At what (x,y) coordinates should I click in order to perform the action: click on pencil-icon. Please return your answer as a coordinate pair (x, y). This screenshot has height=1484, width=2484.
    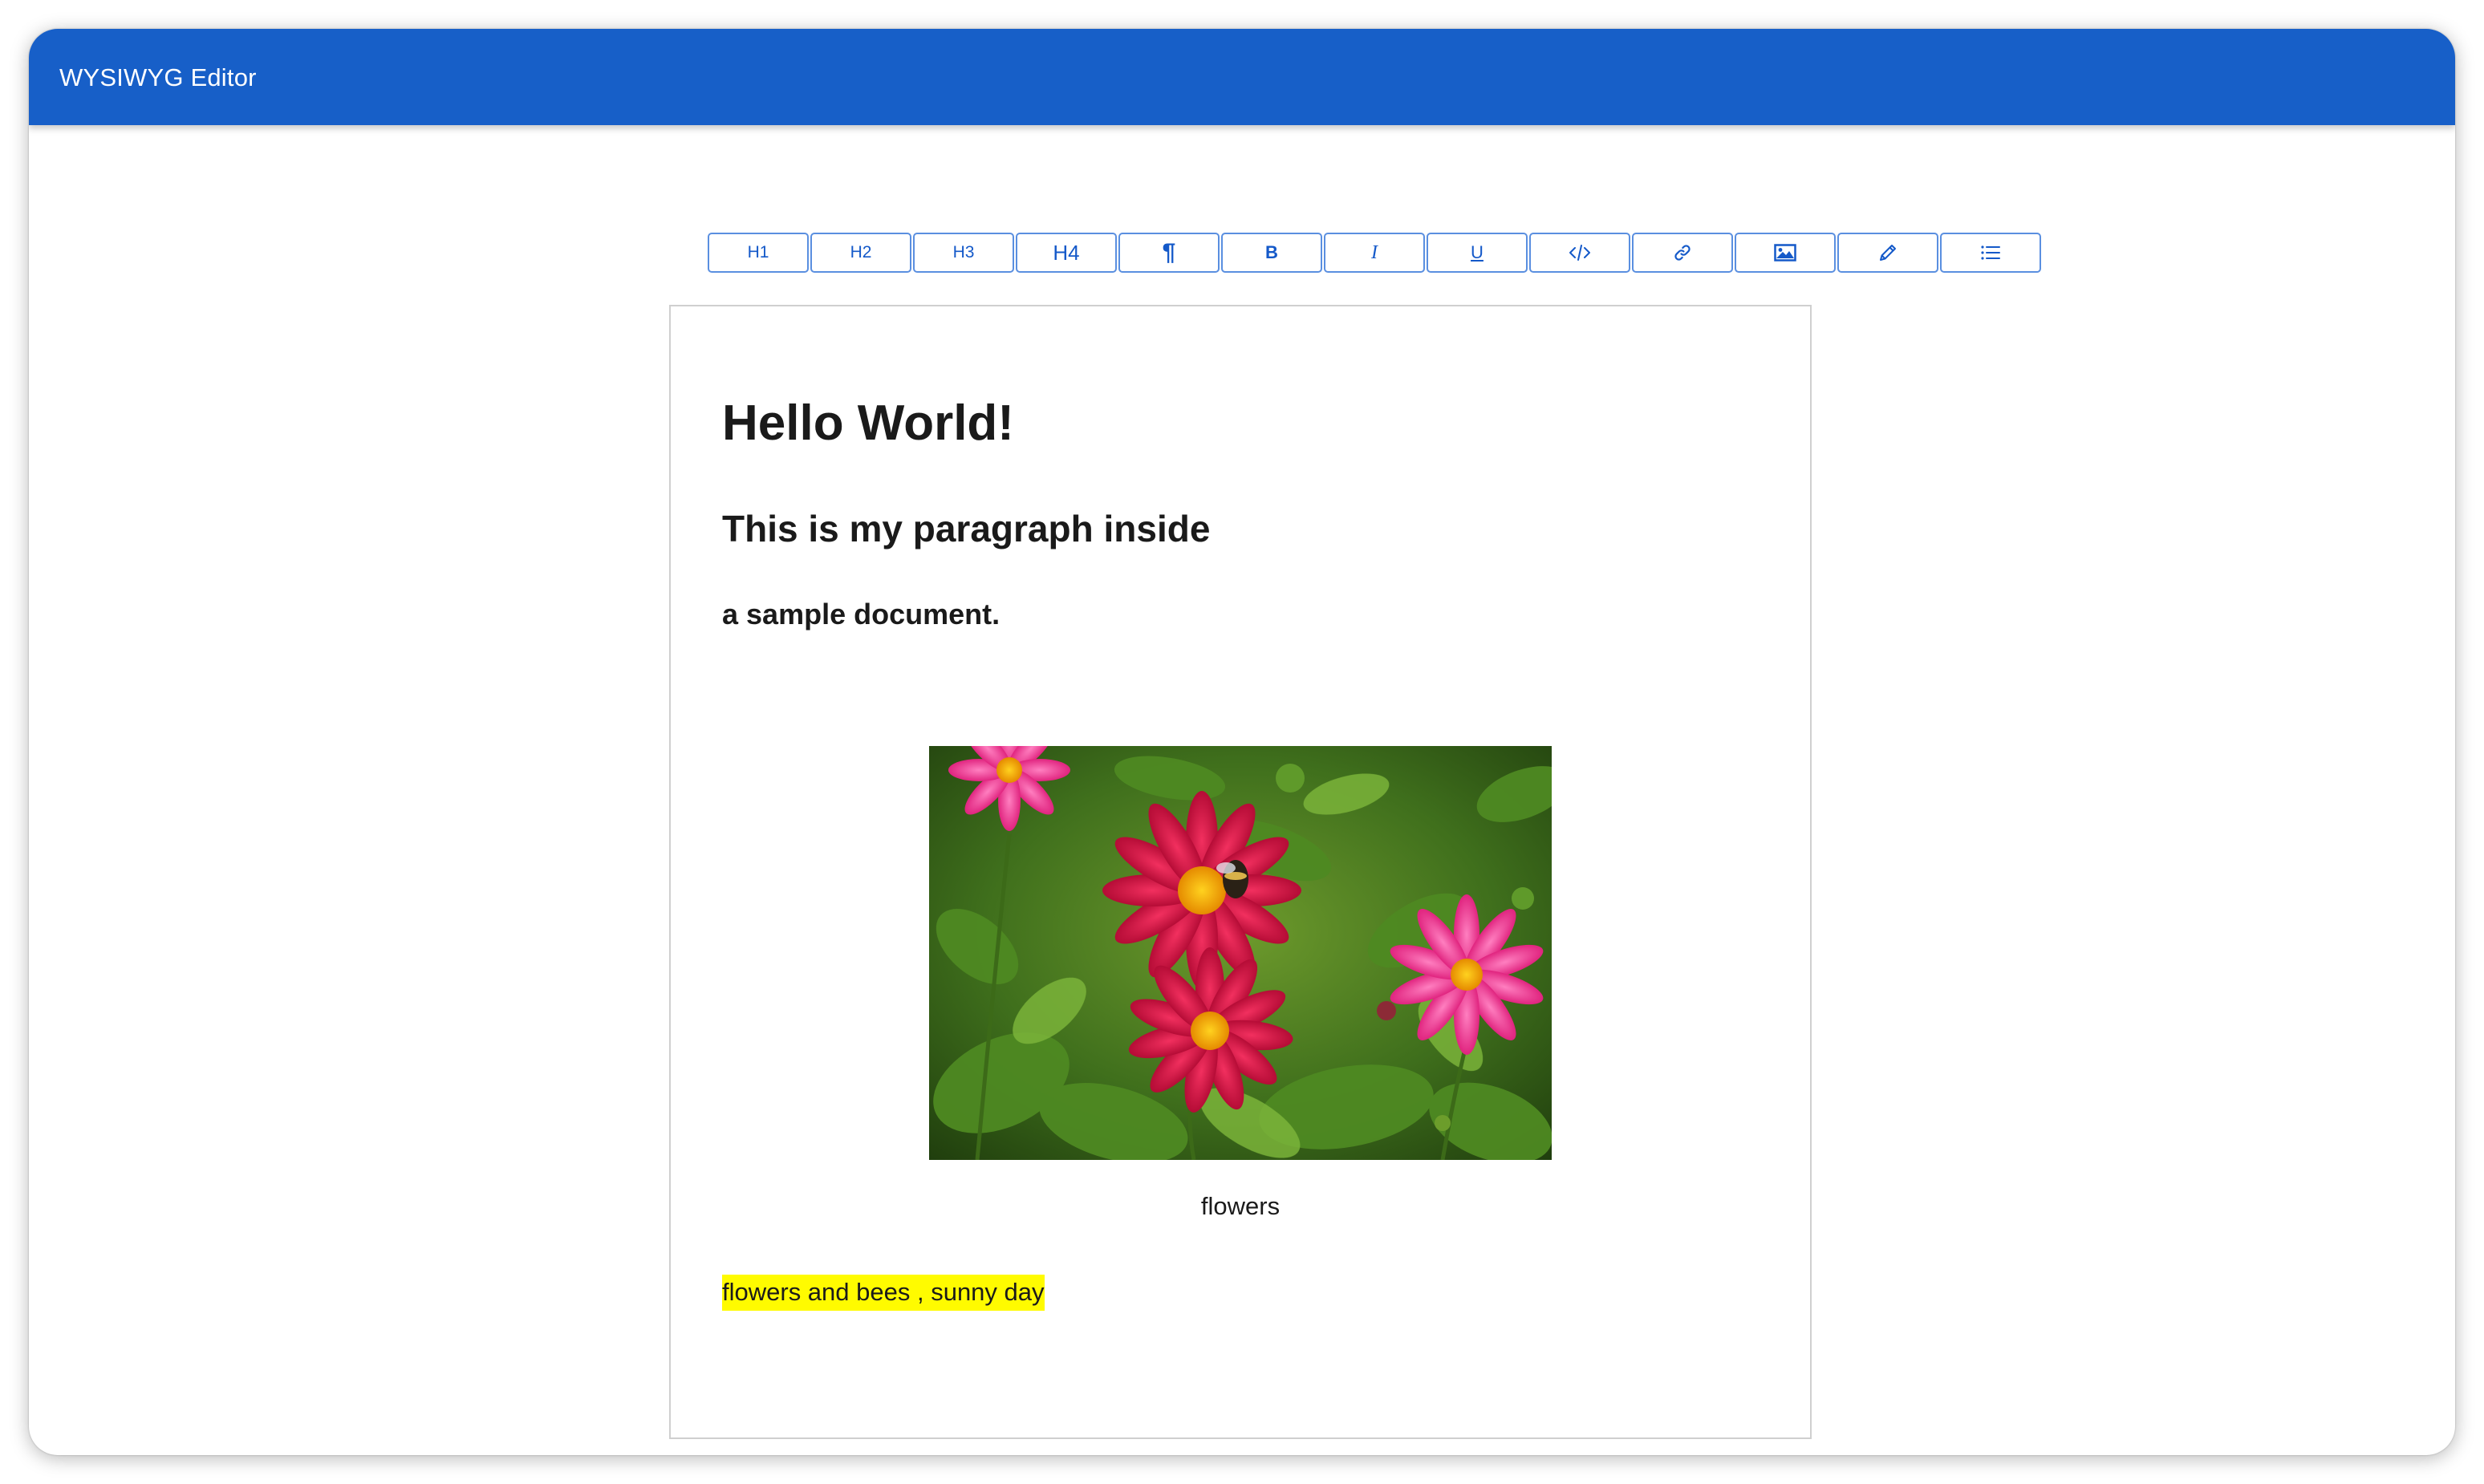
    Looking at the image, I should click on (1888, 253).